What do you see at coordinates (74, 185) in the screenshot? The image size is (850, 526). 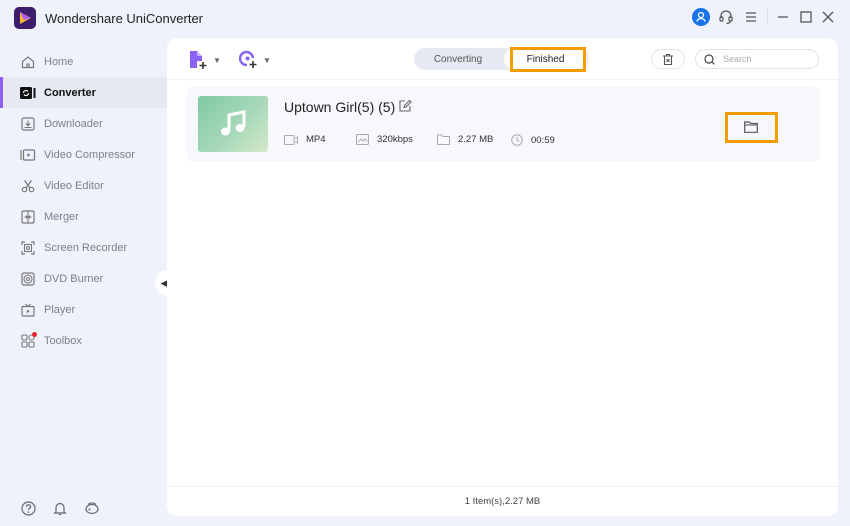 I see `sidebar-item-label: Video Editor` at bounding box center [74, 185].